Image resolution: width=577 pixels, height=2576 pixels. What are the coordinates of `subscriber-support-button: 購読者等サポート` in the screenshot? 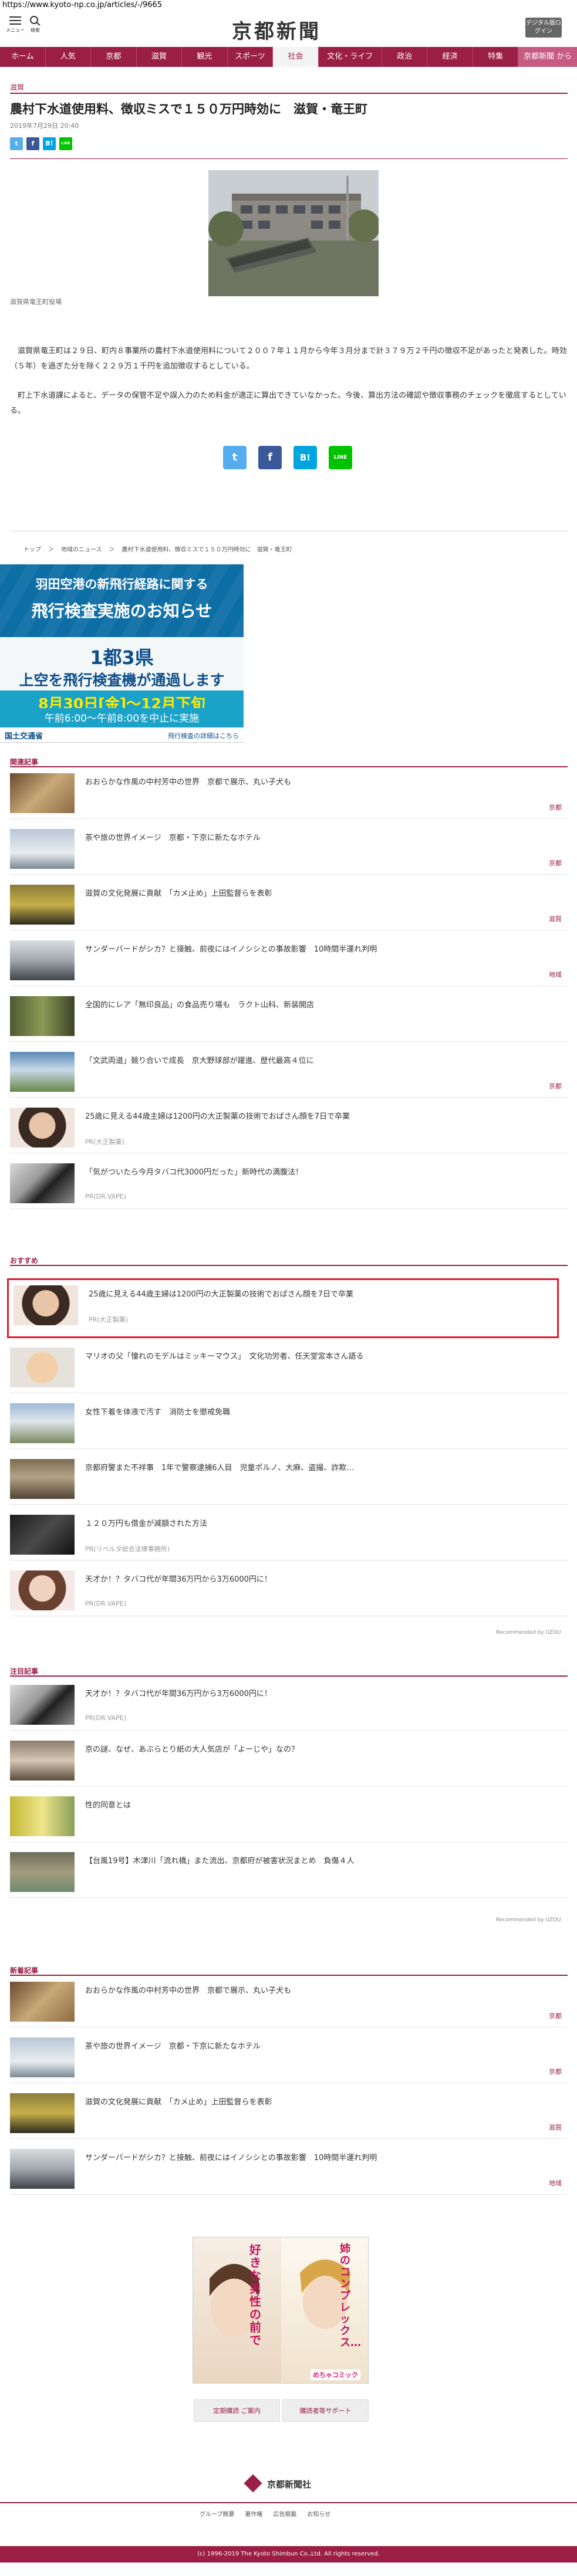 It's located at (325, 2410).